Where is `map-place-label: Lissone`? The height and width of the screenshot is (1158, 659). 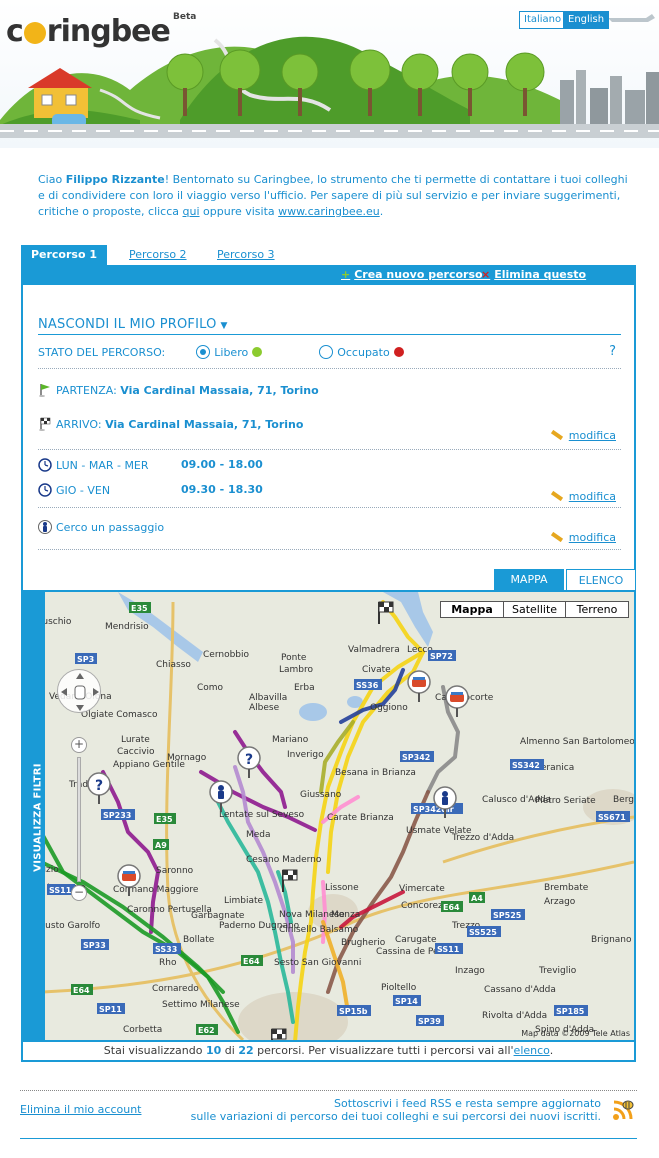 map-place-label: Lissone is located at coordinates (342, 888).